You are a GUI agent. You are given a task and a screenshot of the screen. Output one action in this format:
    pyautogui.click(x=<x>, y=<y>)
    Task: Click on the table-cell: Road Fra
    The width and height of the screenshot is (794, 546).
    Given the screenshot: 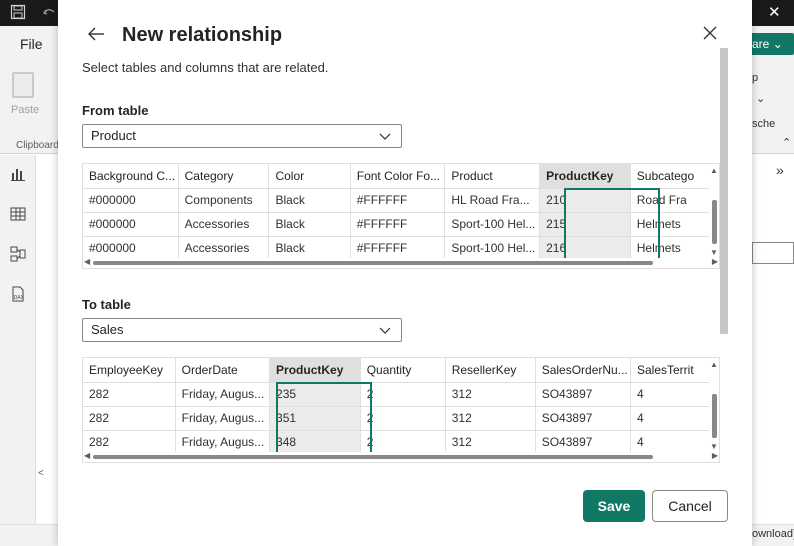 What is the action you would take?
    pyautogui.click(x=674, y=200)
    